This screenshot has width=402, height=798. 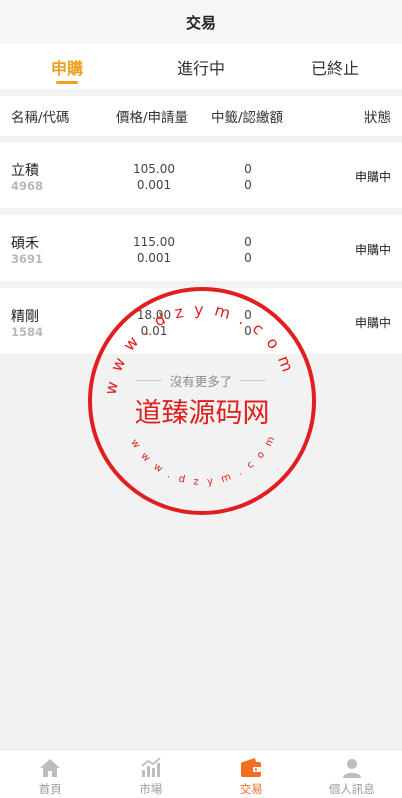 I want to click on stock-name: 精剛, so click(x=25, y=317).